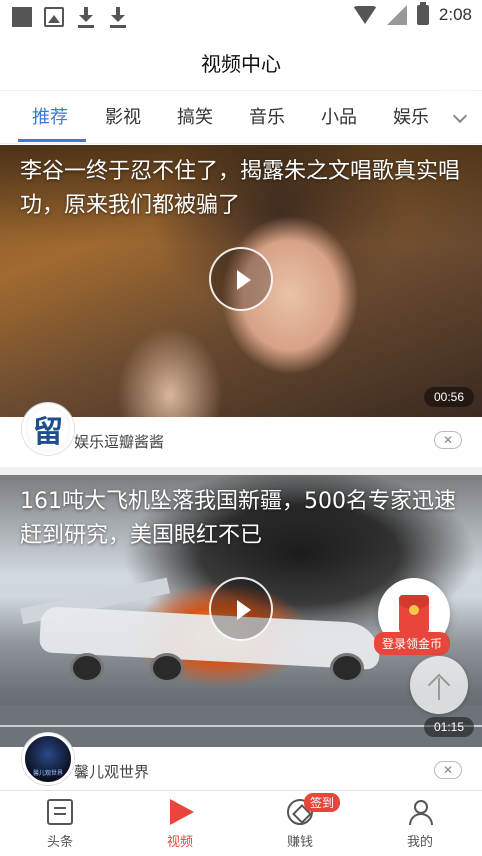 This screenshot has width=482, height=856. What do you see at coordinates (241, 117) in the screenshot?
I see `category-tabs: 推荐 影视 搞笑 音乐 小品 娱乐` at bounding box center [241, 117].